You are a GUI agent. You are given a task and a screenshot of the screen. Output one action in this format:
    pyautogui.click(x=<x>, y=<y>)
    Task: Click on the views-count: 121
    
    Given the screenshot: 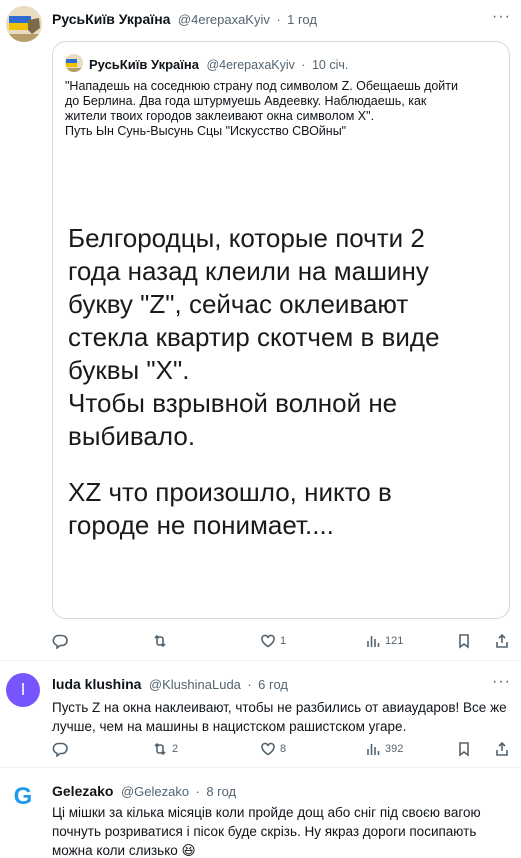 What is the action you would take?
    pyautogui.click(x=394, y=641)
    